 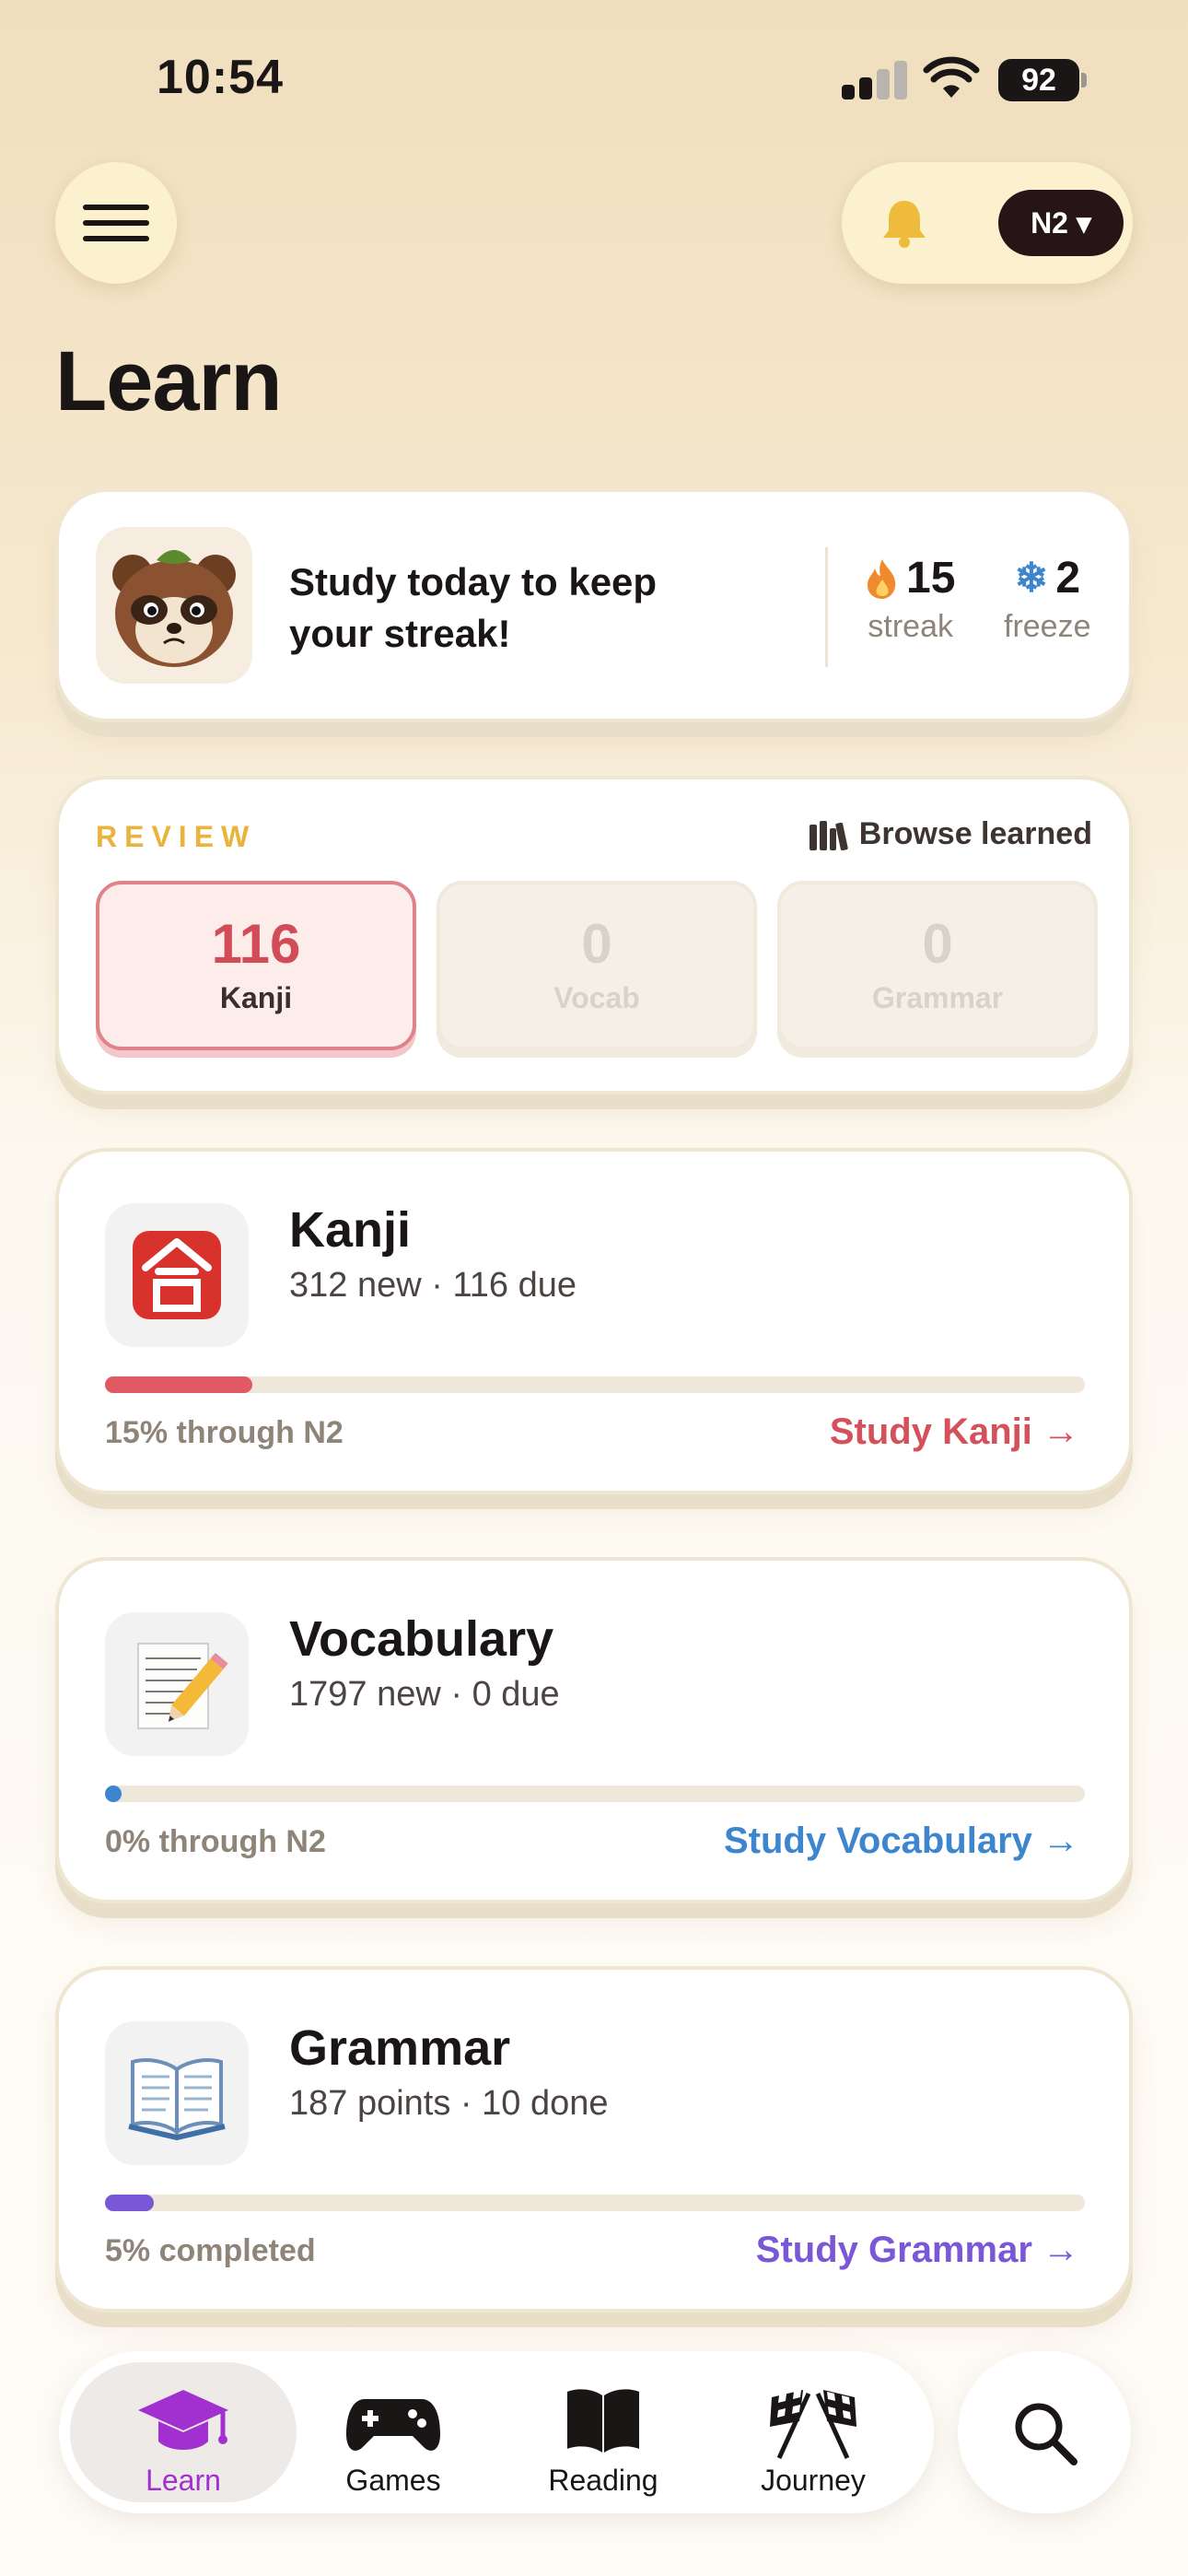 I want to click on streak-stat: 15 streak, so click(x=910, y=599).